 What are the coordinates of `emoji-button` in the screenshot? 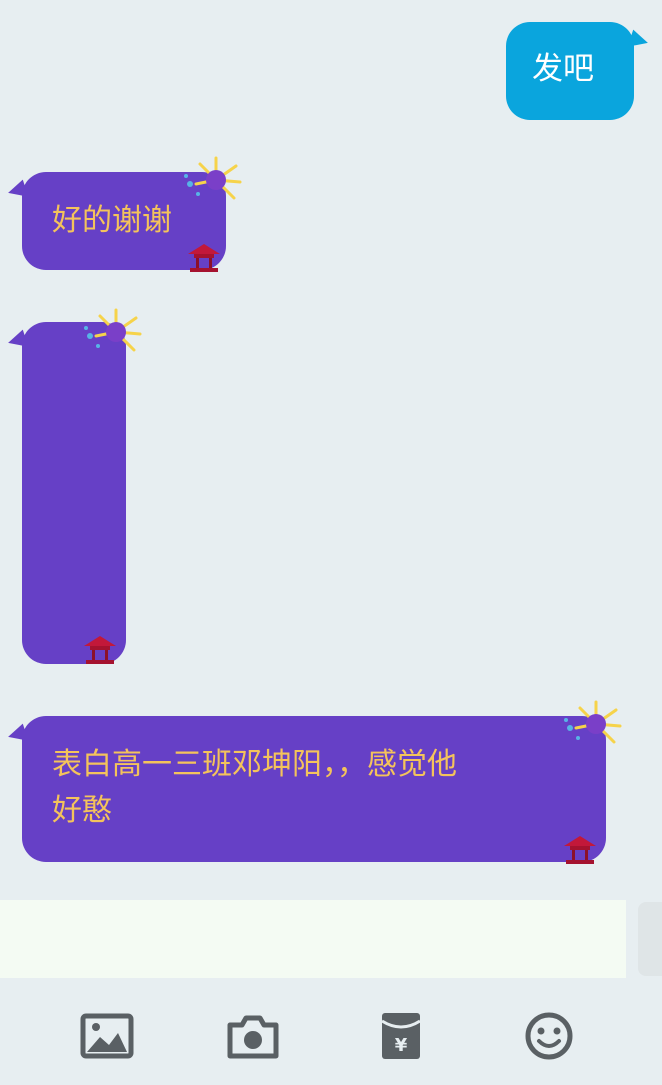 It's located at (549, 1036).